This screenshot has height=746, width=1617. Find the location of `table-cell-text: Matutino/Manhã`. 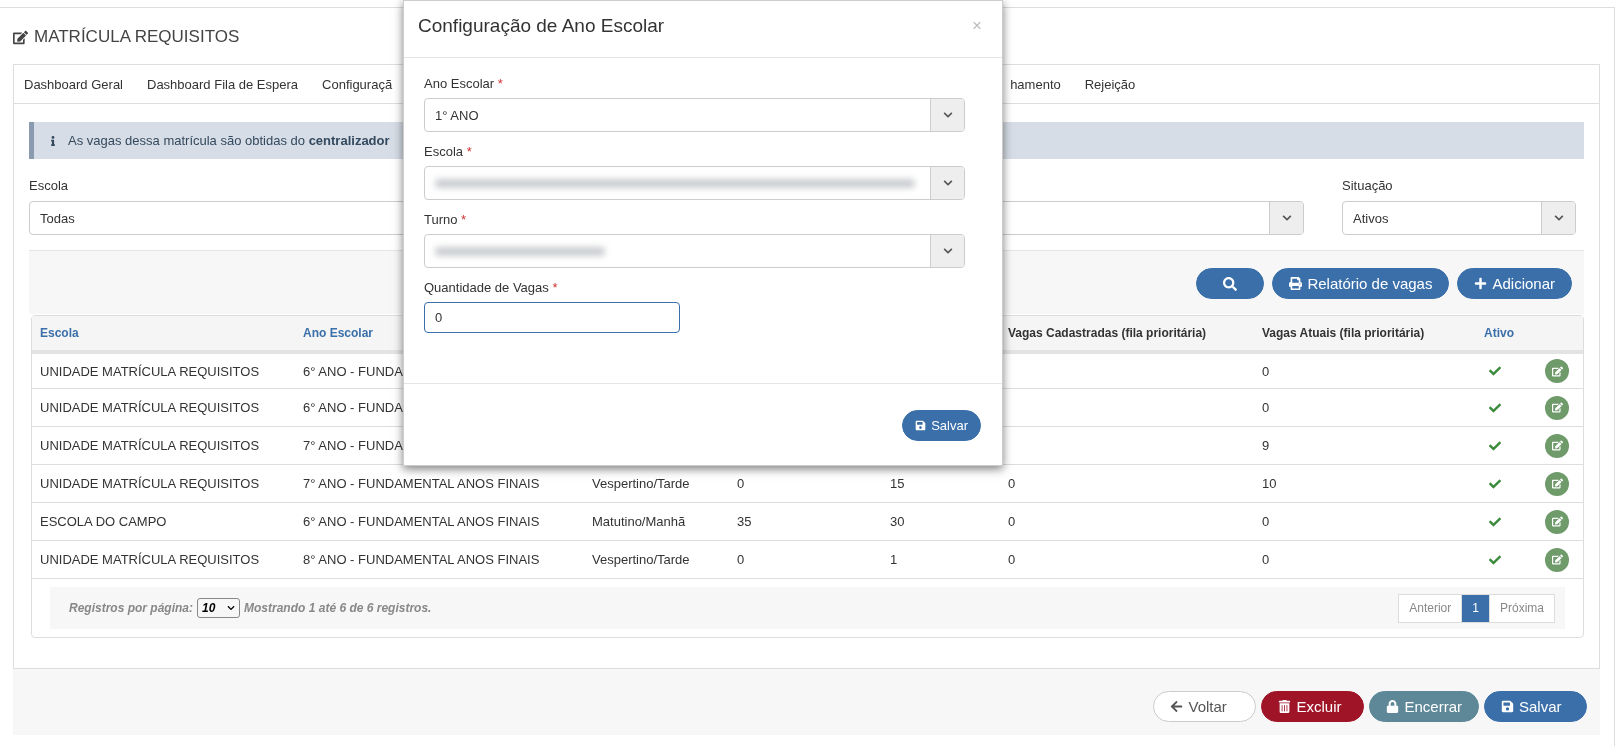

table-cell-text: Matutino/Manhã is located at coordinates (639, 521).